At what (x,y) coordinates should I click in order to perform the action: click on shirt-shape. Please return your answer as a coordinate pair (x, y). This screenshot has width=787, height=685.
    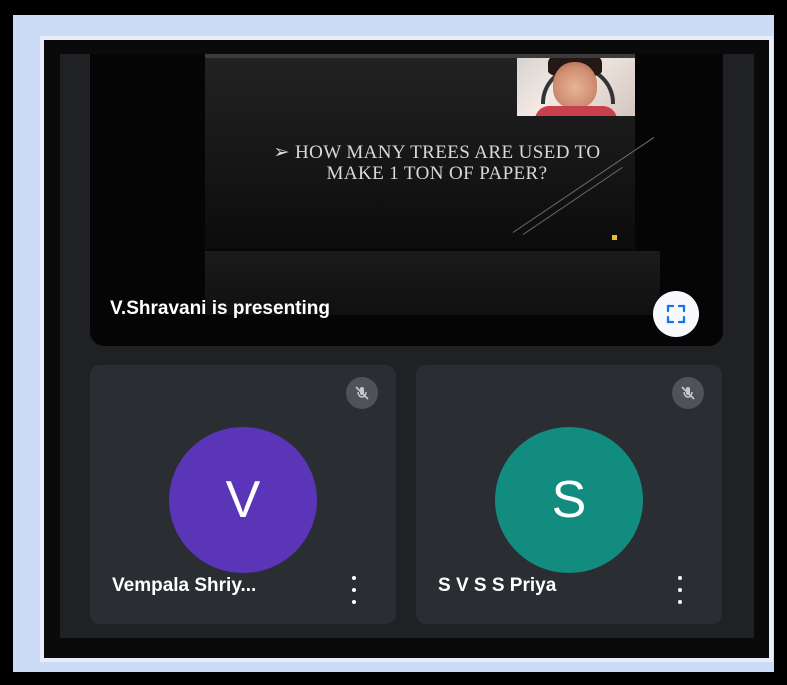
    Looking at the image, I should click on (576, 111).